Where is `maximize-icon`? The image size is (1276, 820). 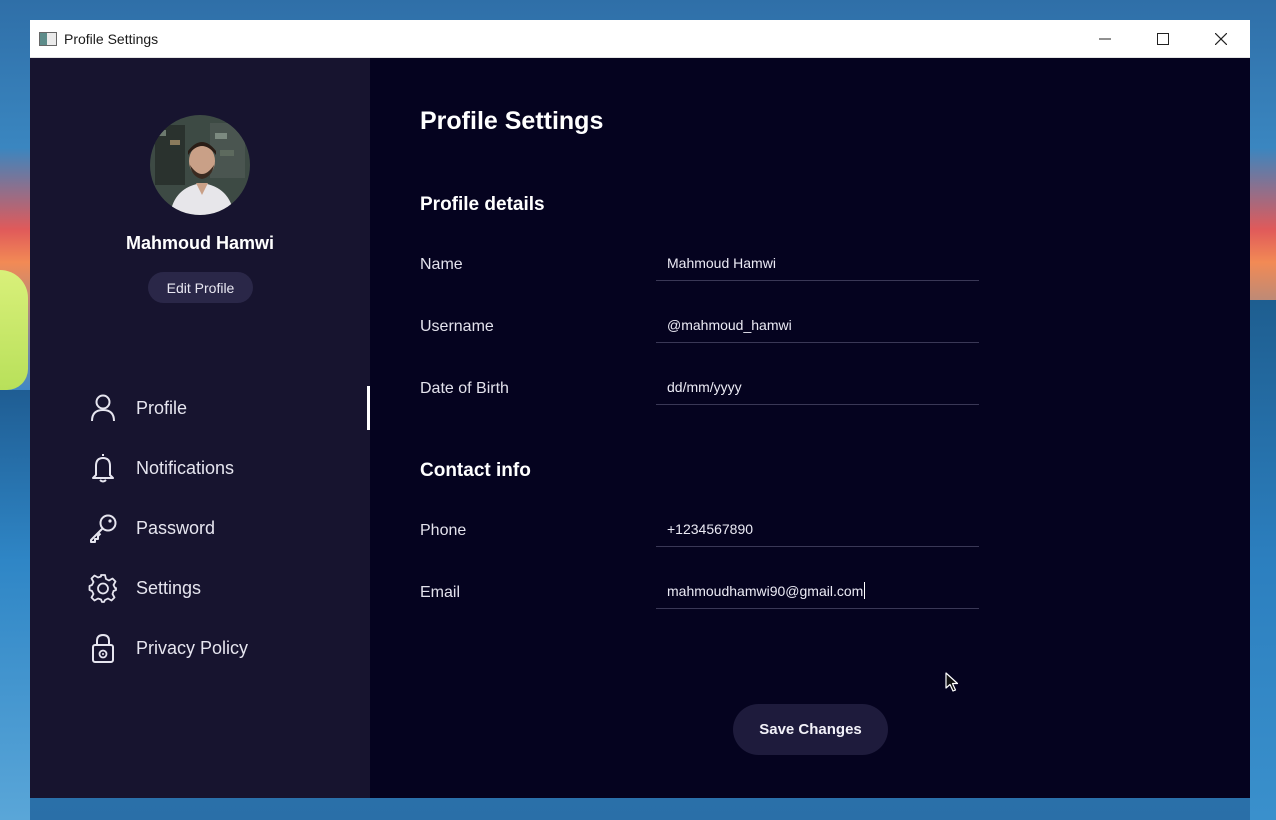 maximize-icon is located at coordinates (1163, 39).